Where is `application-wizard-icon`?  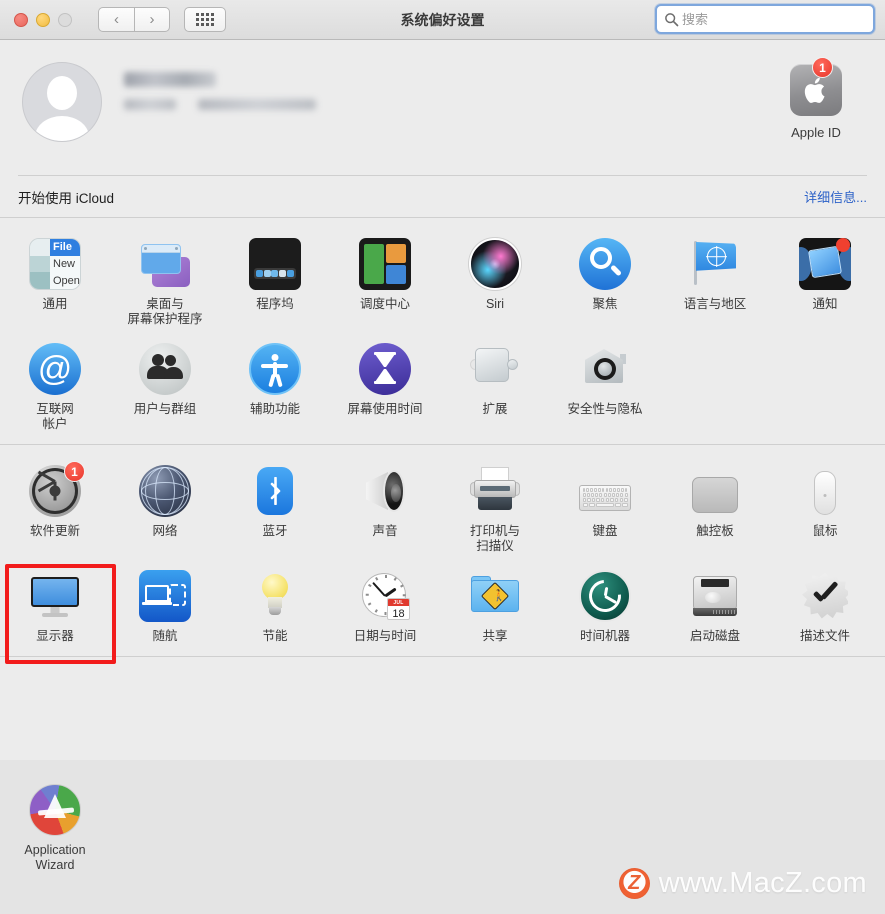 application-wizard-icon is located at coordinates (55, 810).